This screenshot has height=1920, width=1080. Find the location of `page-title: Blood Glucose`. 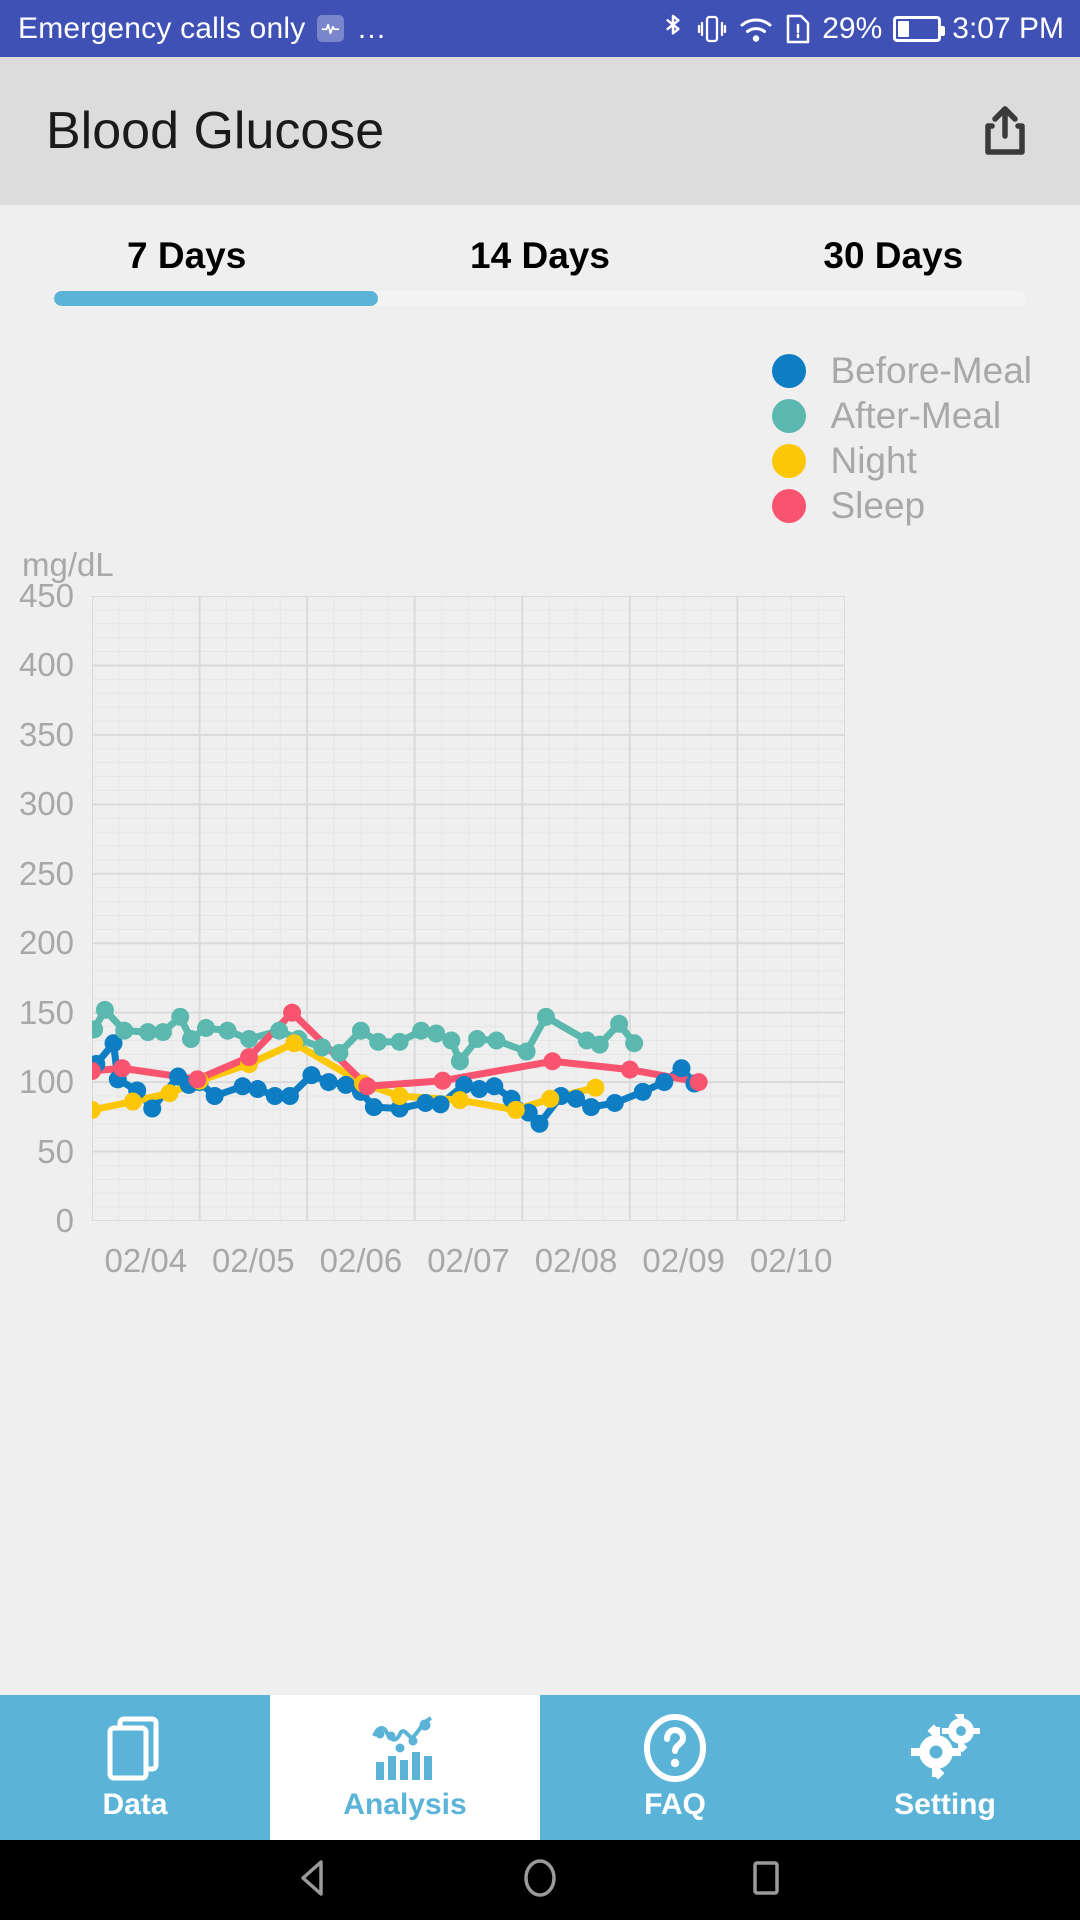

page-title: Blood Glucose is located at coordinates (215, 131).